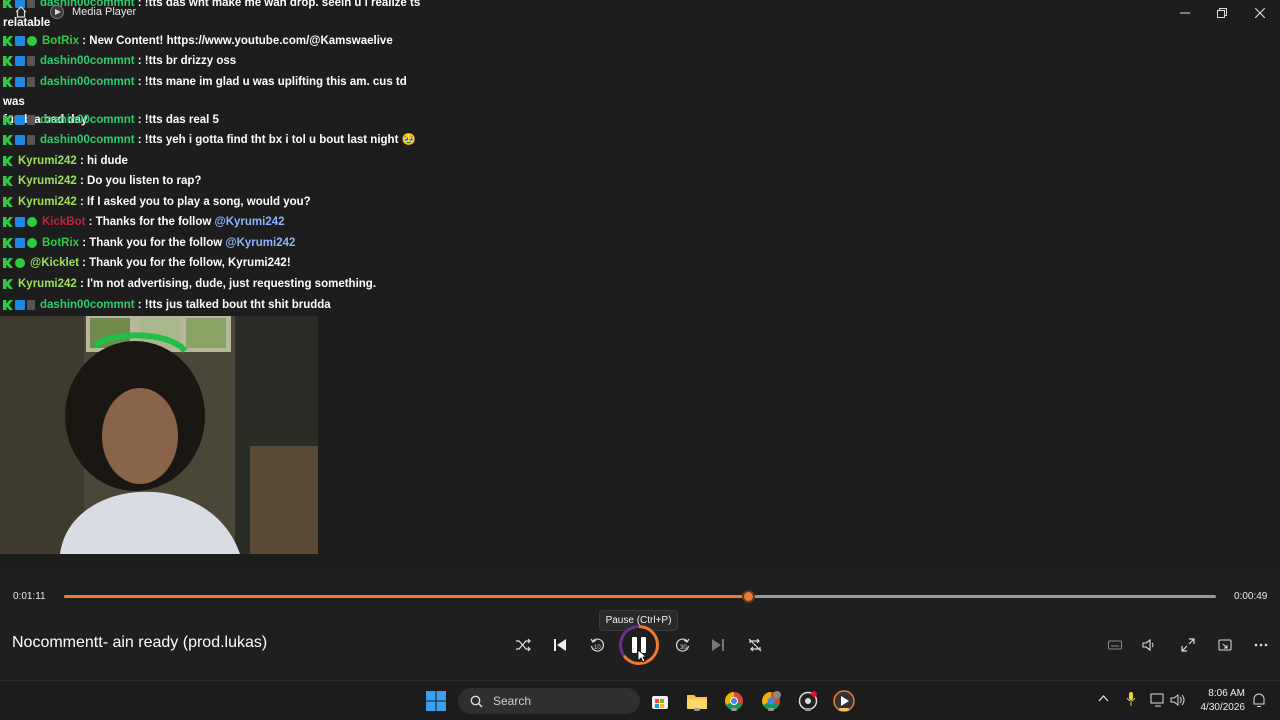 This screenshot has height=720, width=1280. Describe the element at coordinates (844, 701) in the screenshot. I see `media-player-app` at that location.